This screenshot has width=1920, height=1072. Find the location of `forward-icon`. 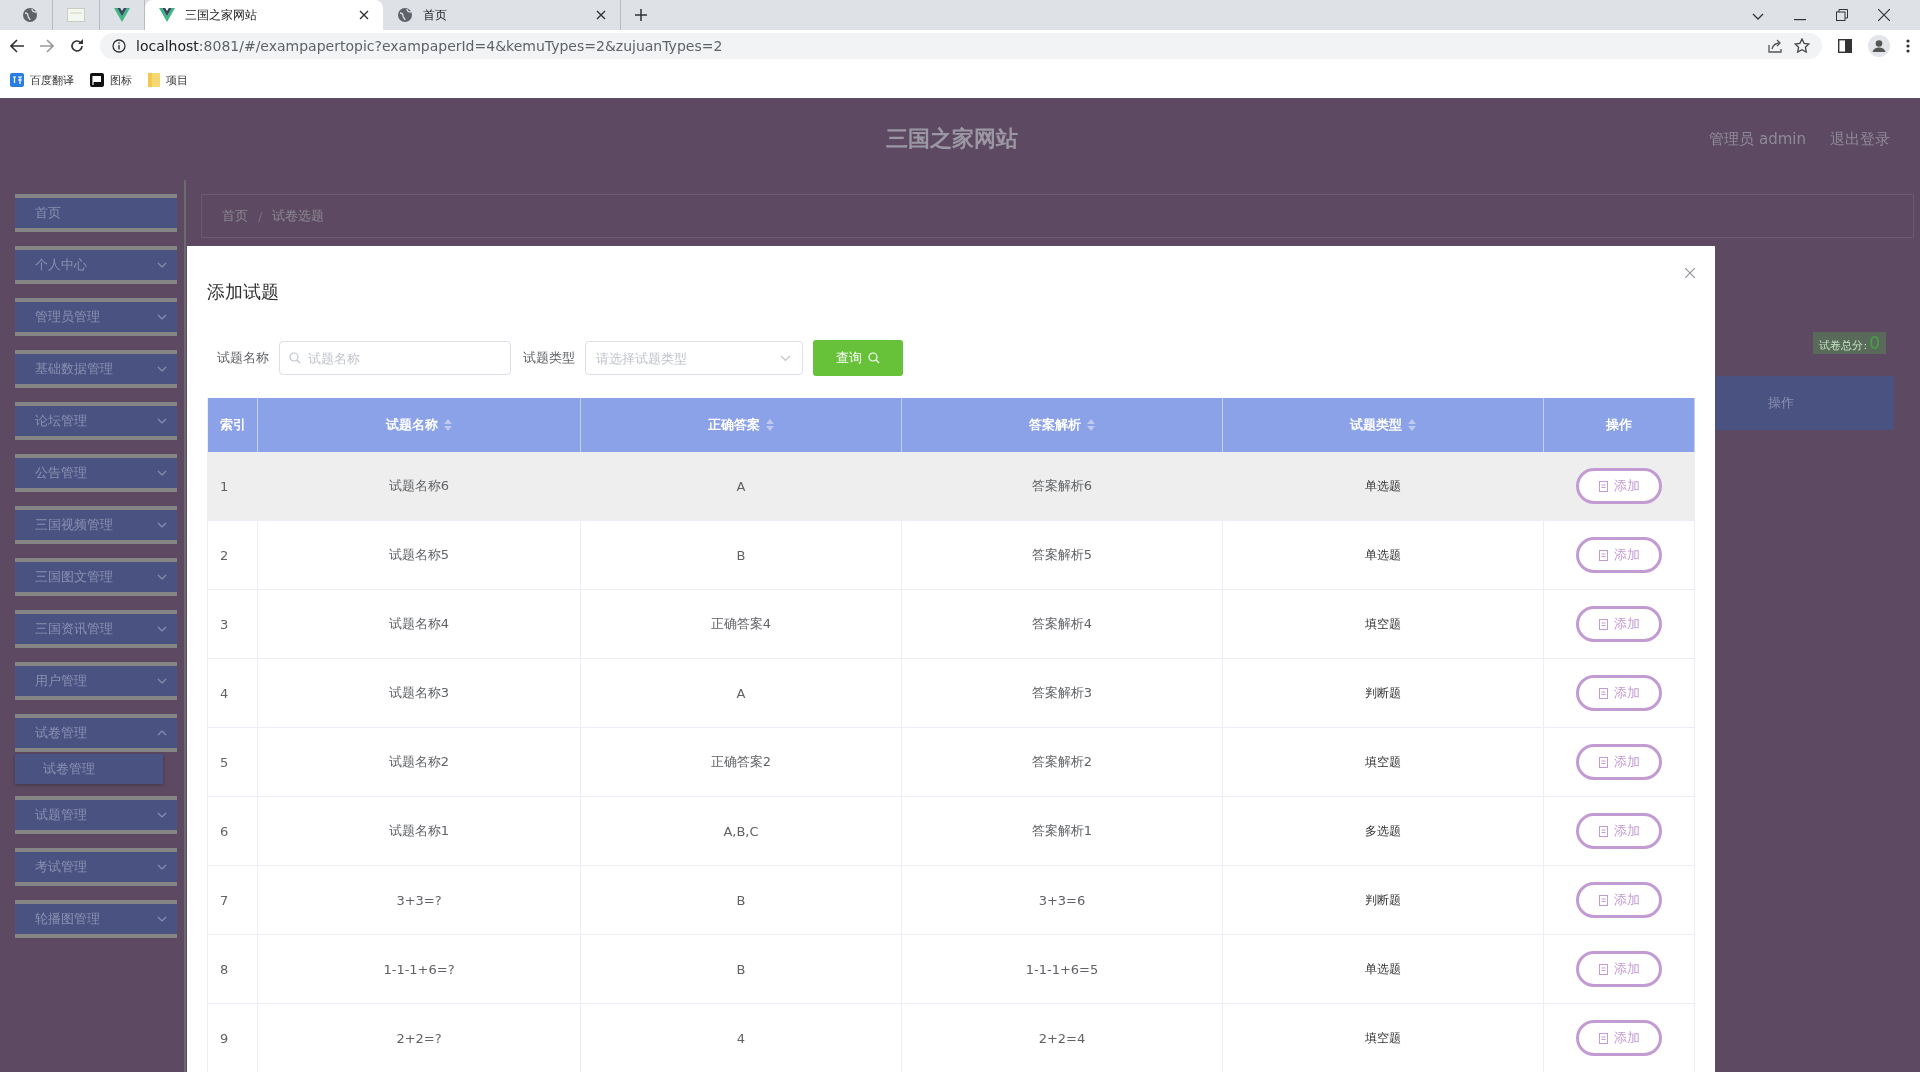

forward-icon is located at coordinates (47, 46).